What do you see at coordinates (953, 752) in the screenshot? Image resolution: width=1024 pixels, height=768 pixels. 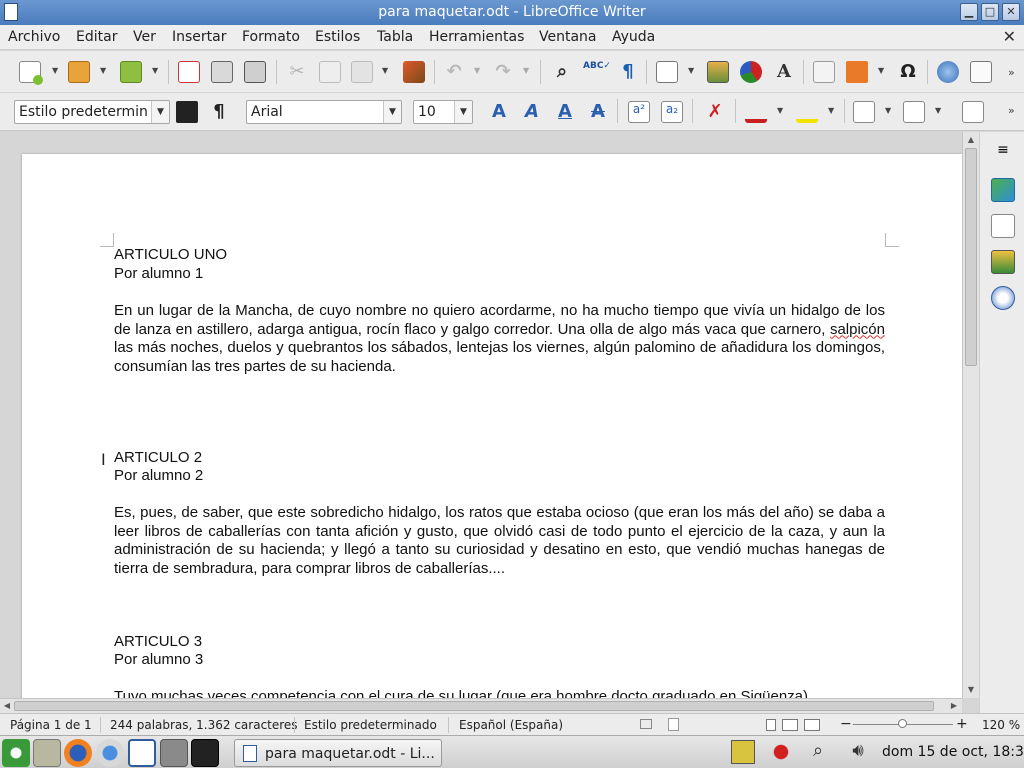 I see `clock: dom 15 de oct, 18:32` at bounding box center [953, 752].